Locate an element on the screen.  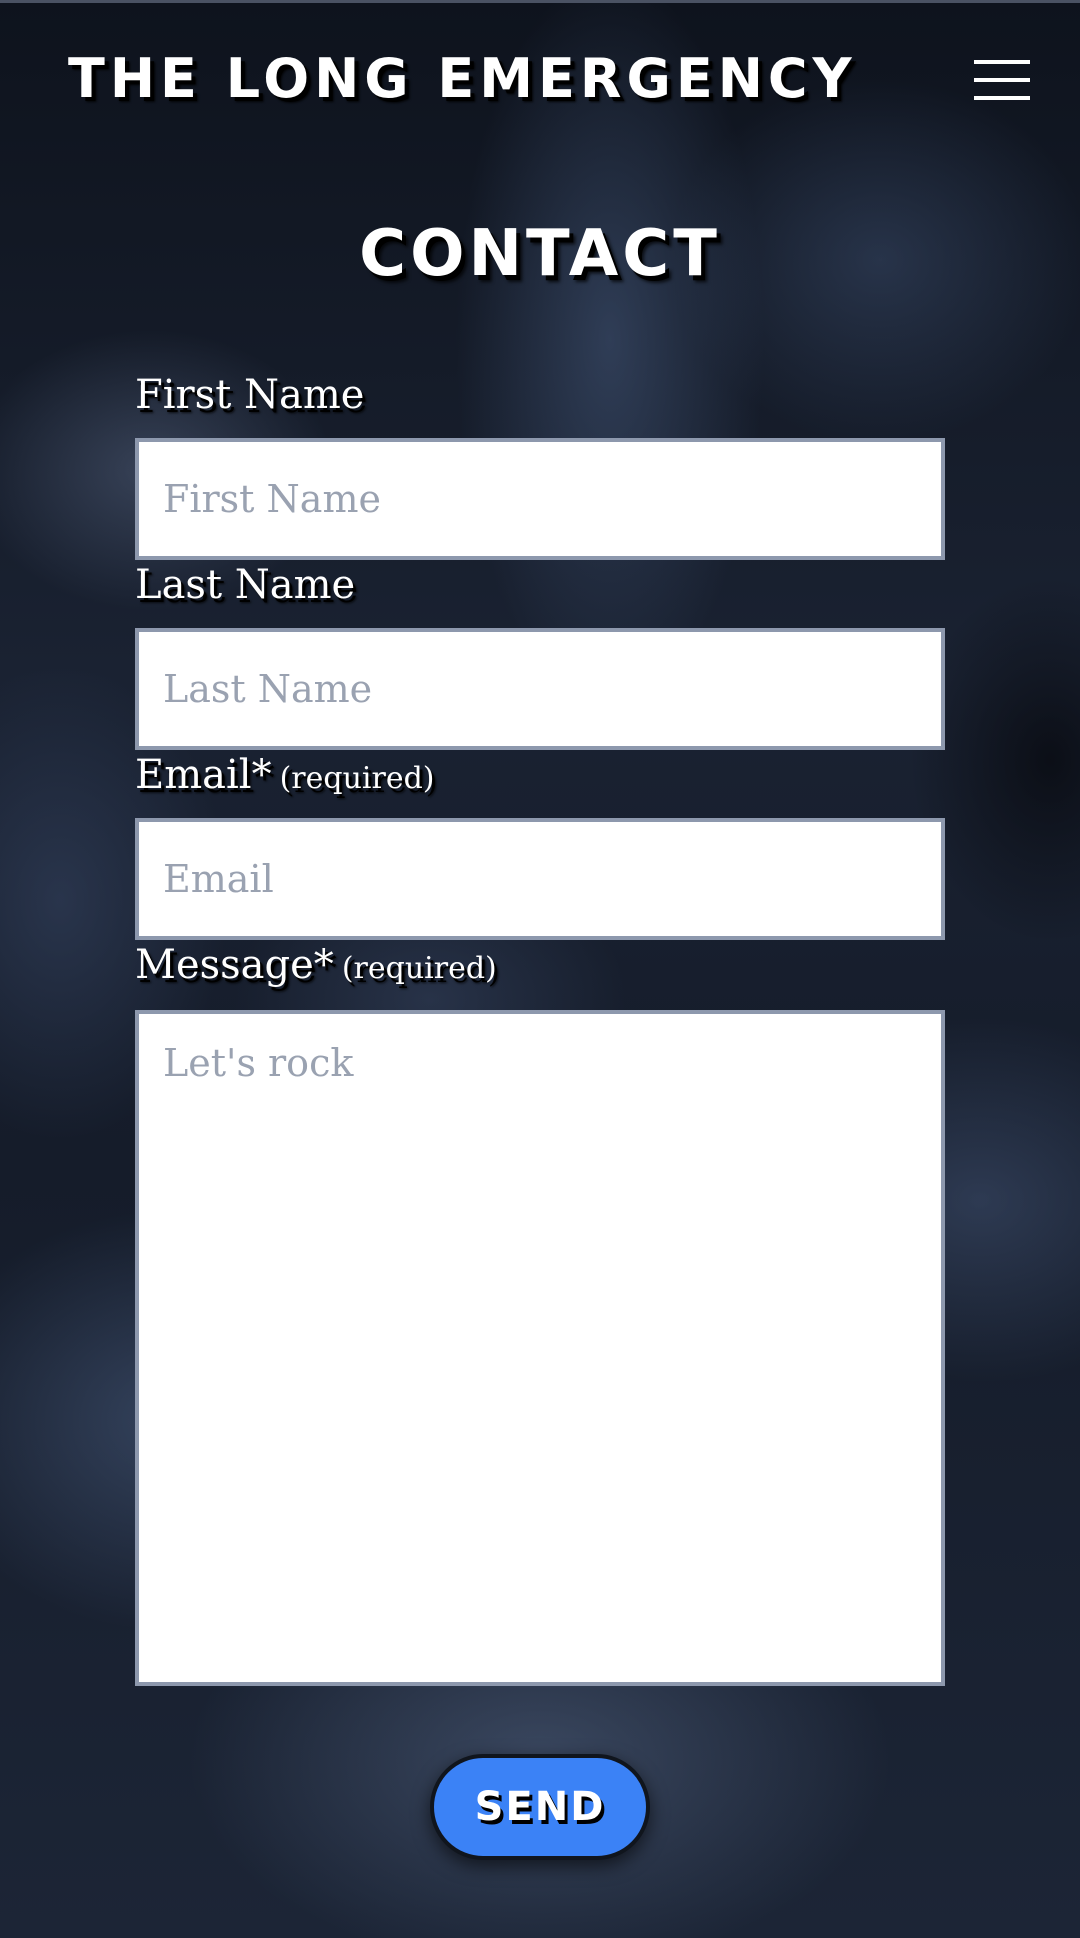
send-button: SEND is located at coordinates (540, 1807).